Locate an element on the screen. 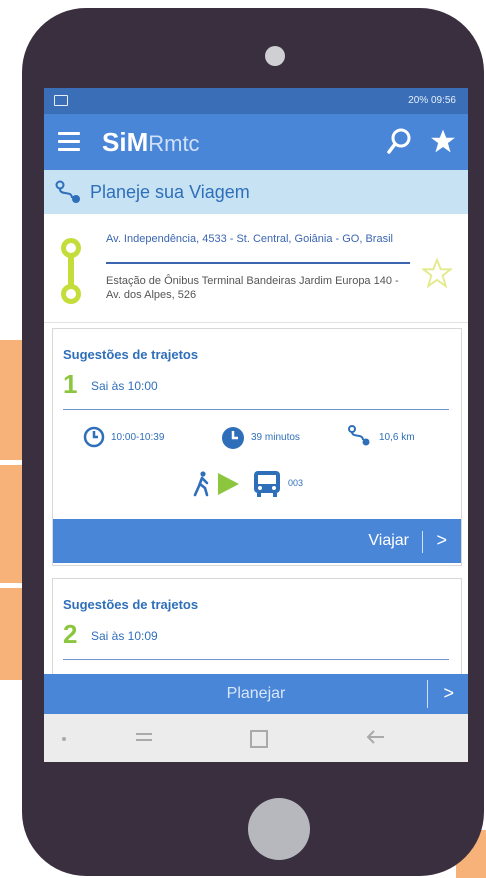  menu-icon is located at coordinates (69, 141).